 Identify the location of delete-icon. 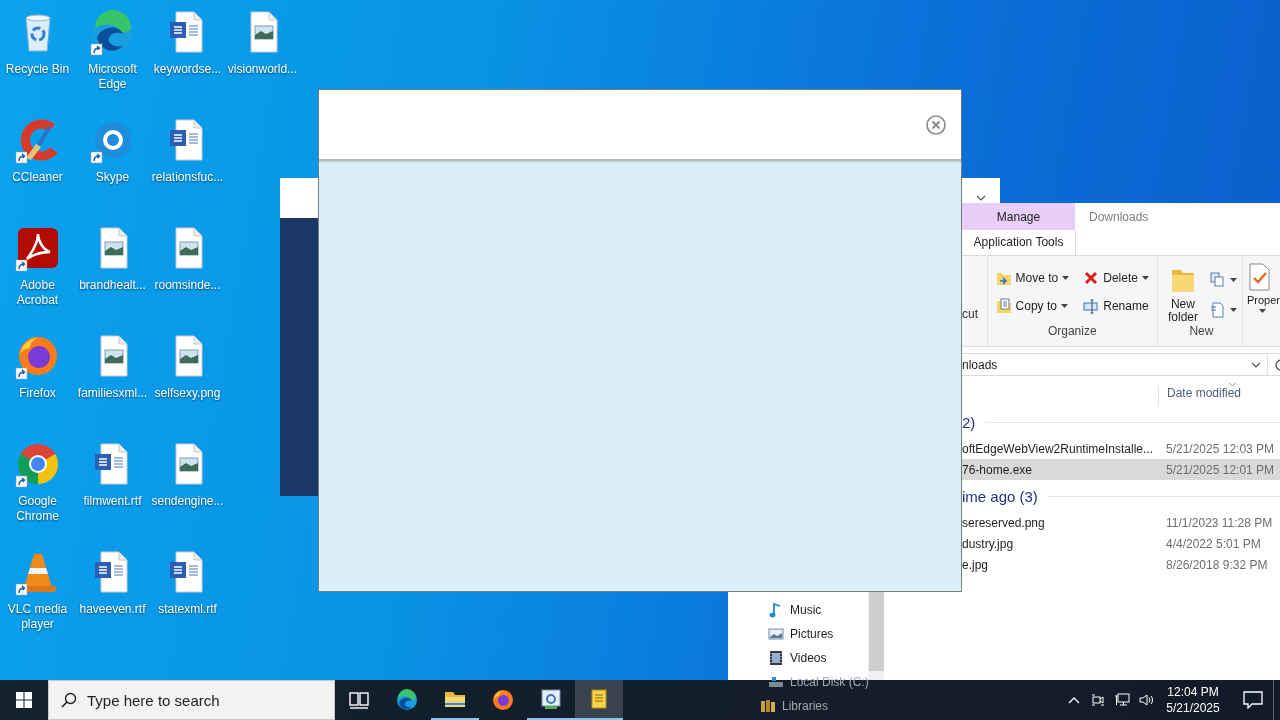
(1091, 278).